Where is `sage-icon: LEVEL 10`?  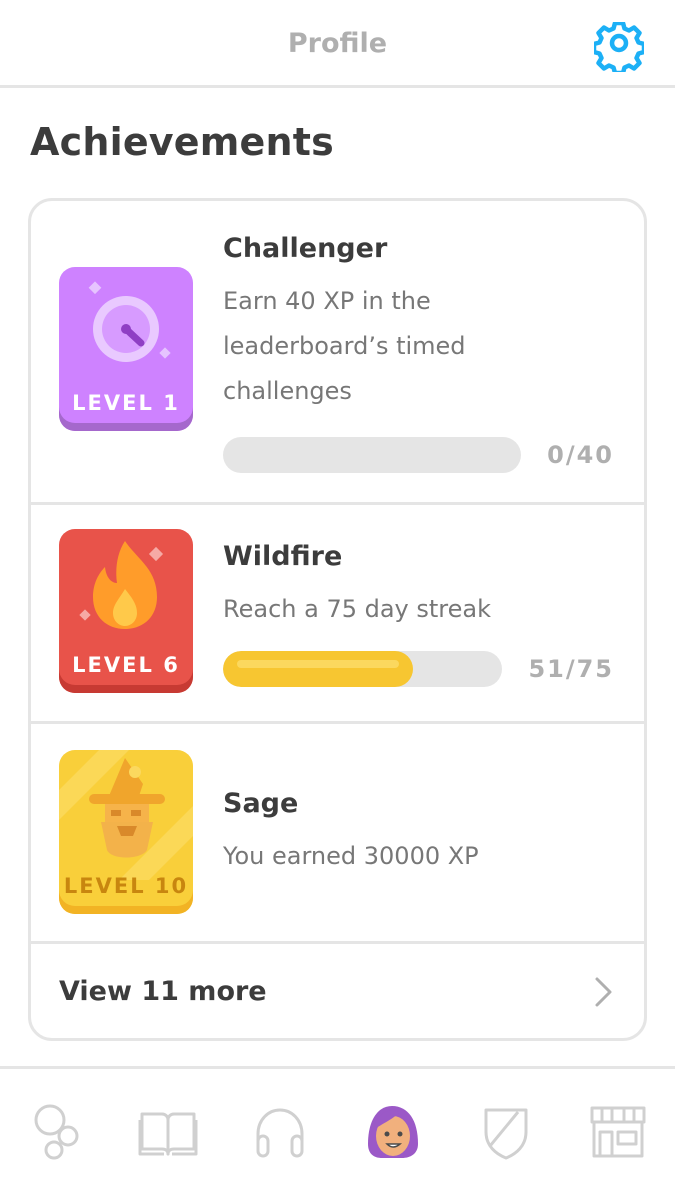 sage-icon: LEVEL 10 is located at coordinates (126, 832).